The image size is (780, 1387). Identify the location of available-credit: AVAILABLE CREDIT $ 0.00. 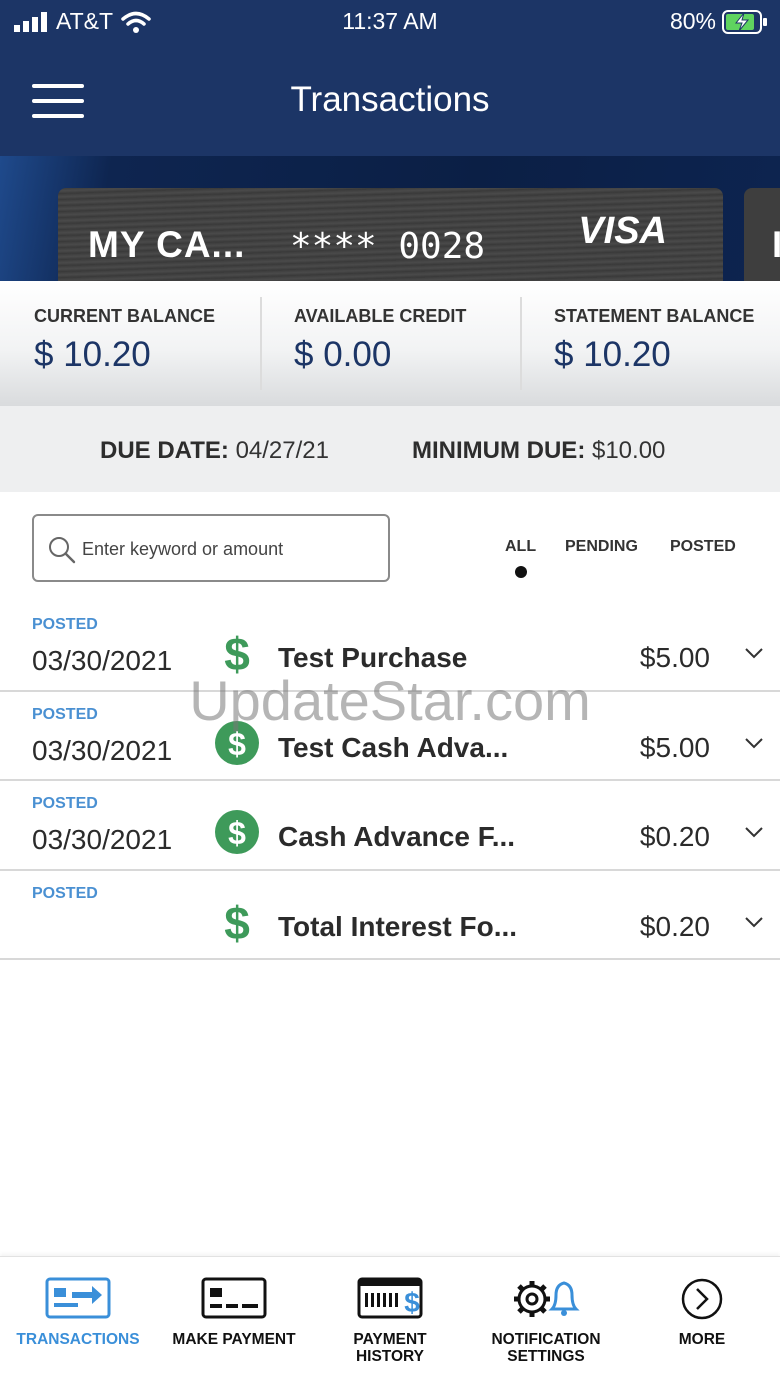
(390, 343).